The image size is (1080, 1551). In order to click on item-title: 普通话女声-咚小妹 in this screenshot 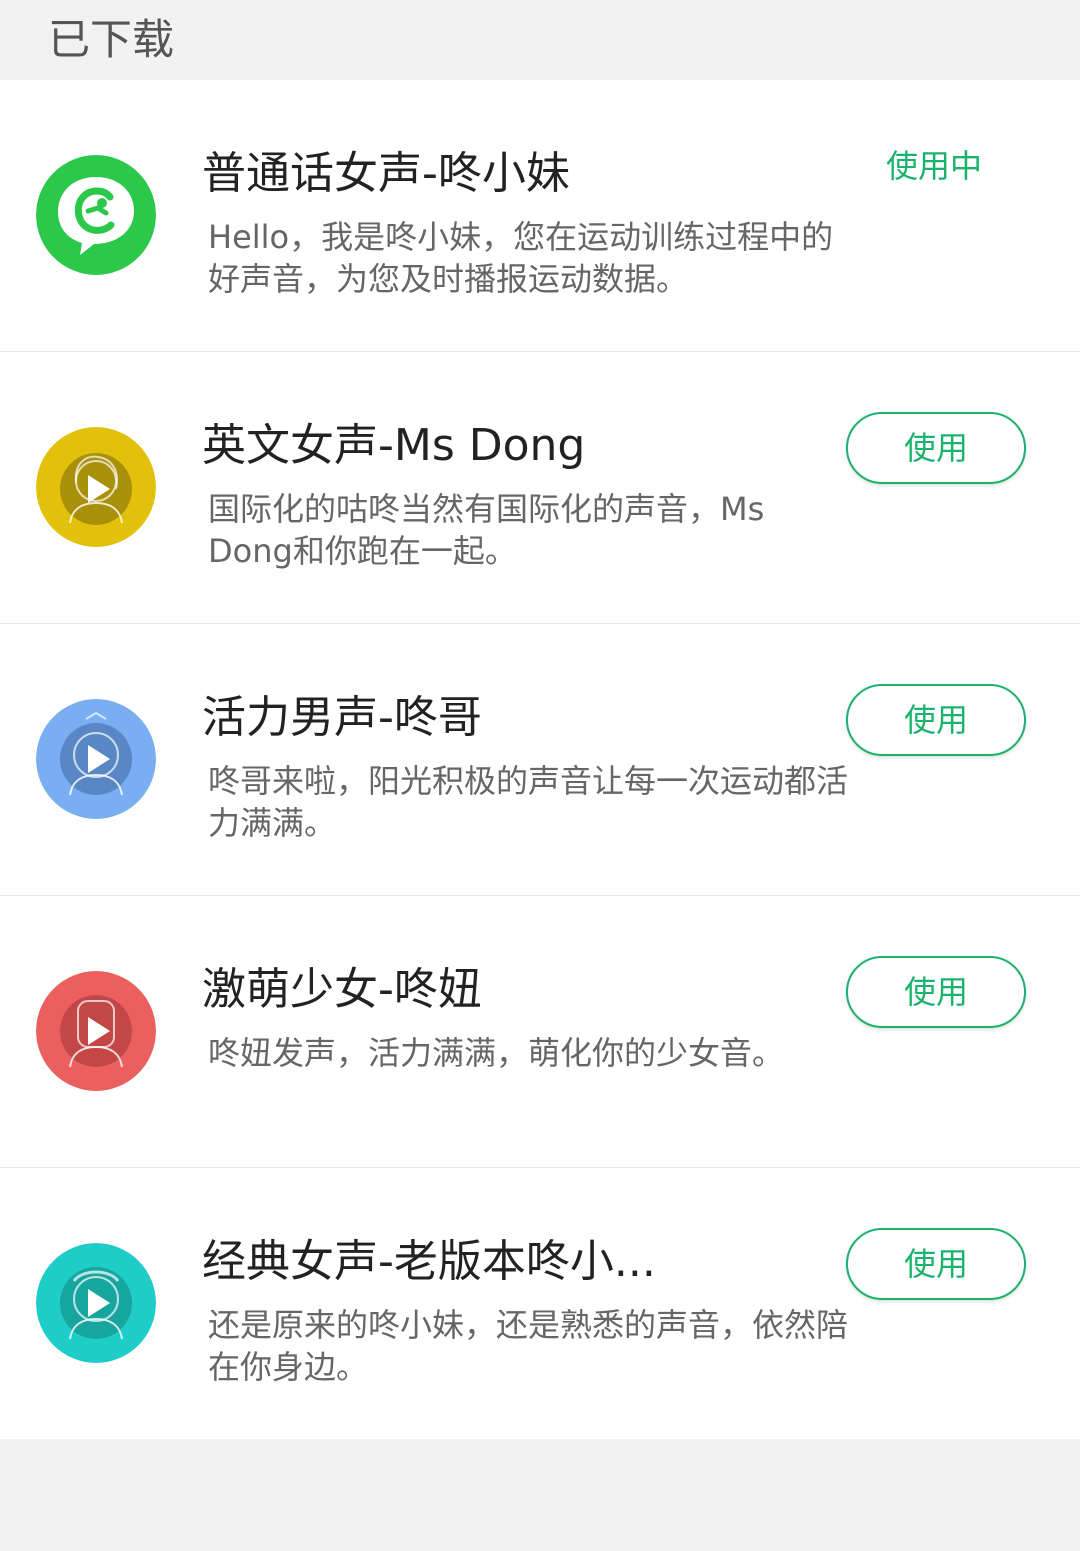, I will do `click(386, 173)`.